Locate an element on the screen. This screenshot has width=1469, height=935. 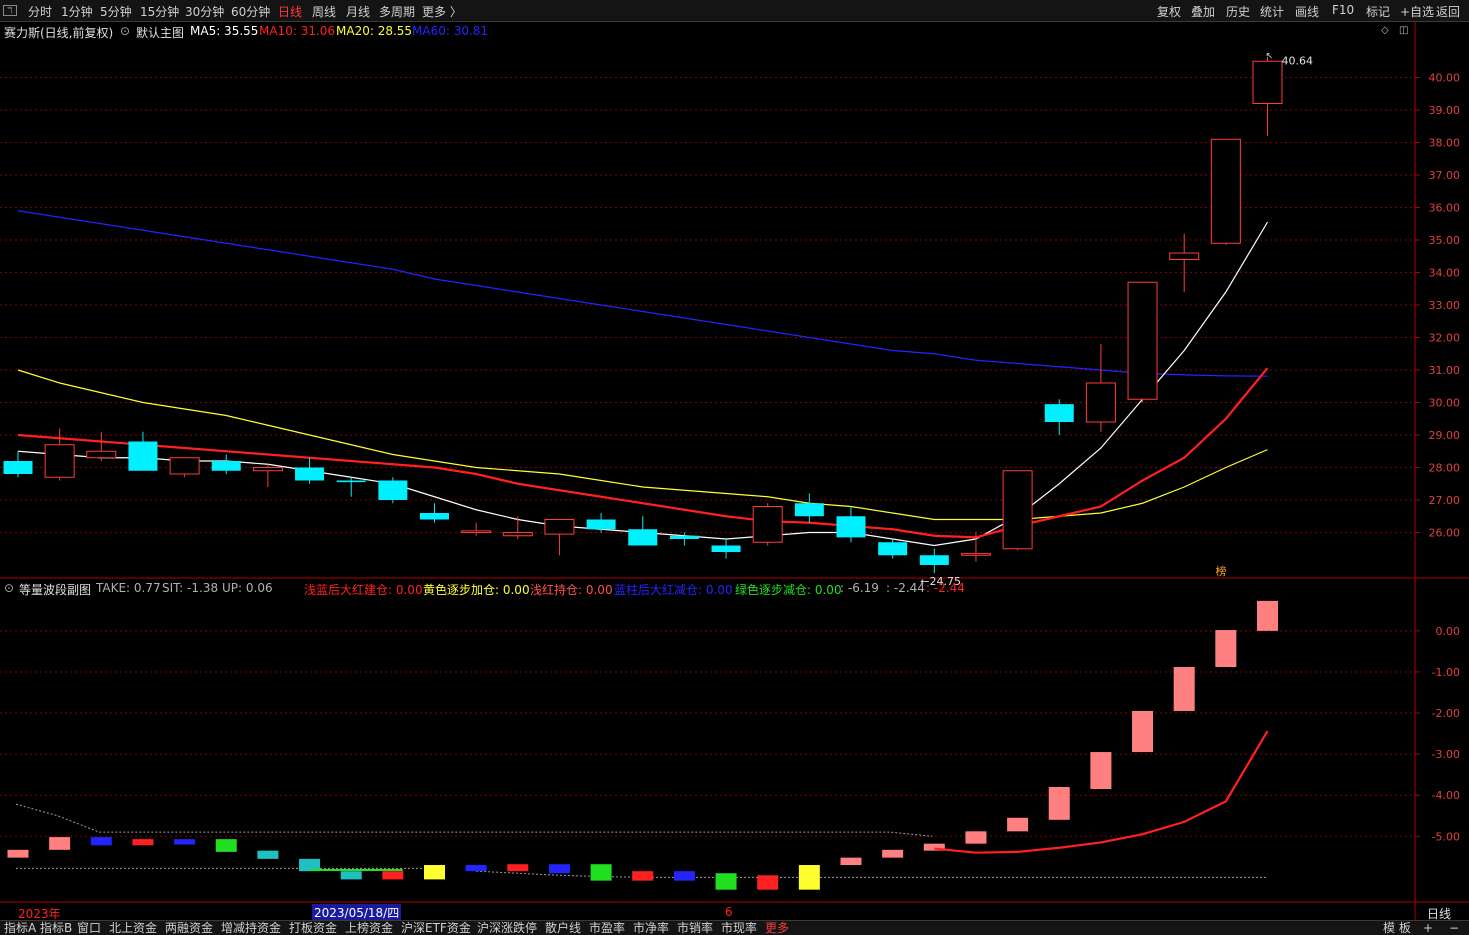
collapse-icon: ⊙ is located at coordinates (125, 31).